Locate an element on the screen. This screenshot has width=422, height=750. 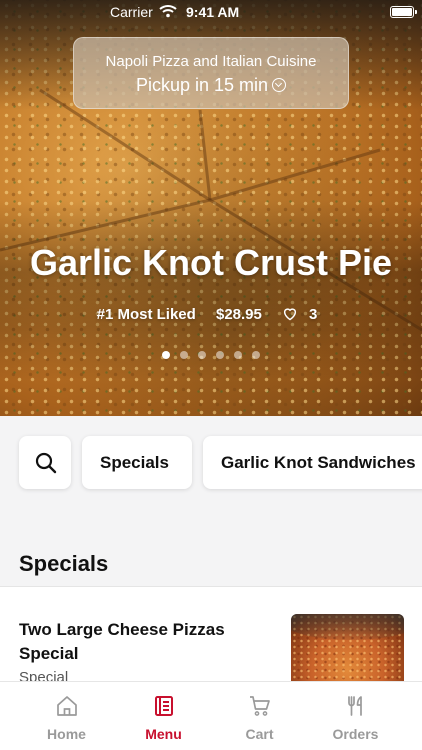
tab-cart: Cart is located at coordinates (259, 716).